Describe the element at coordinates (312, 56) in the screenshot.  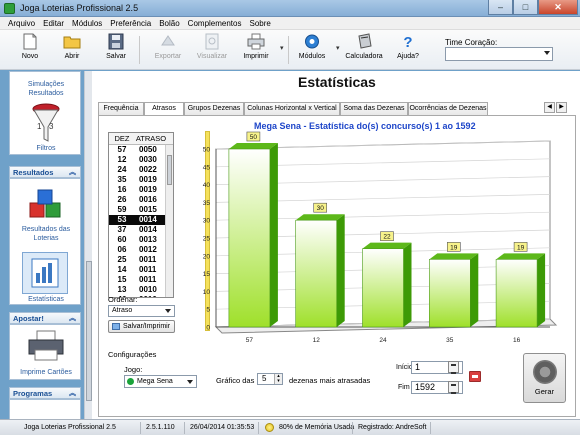
I see `modulos-label: Módulos` at that location.